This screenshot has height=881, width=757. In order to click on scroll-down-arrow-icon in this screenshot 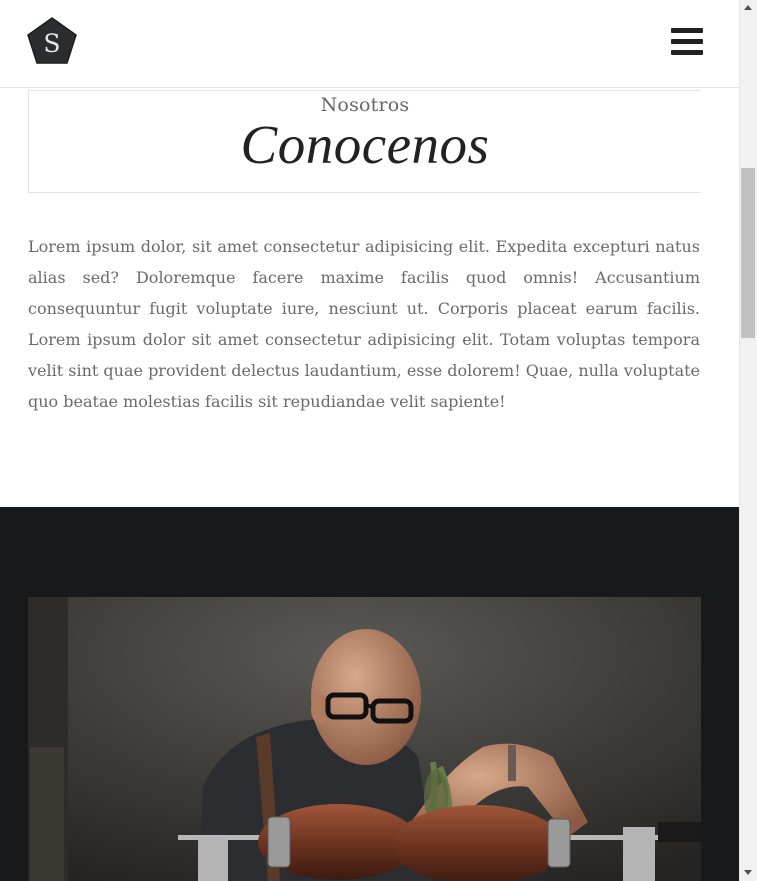, I will do `click(748, 872)`.